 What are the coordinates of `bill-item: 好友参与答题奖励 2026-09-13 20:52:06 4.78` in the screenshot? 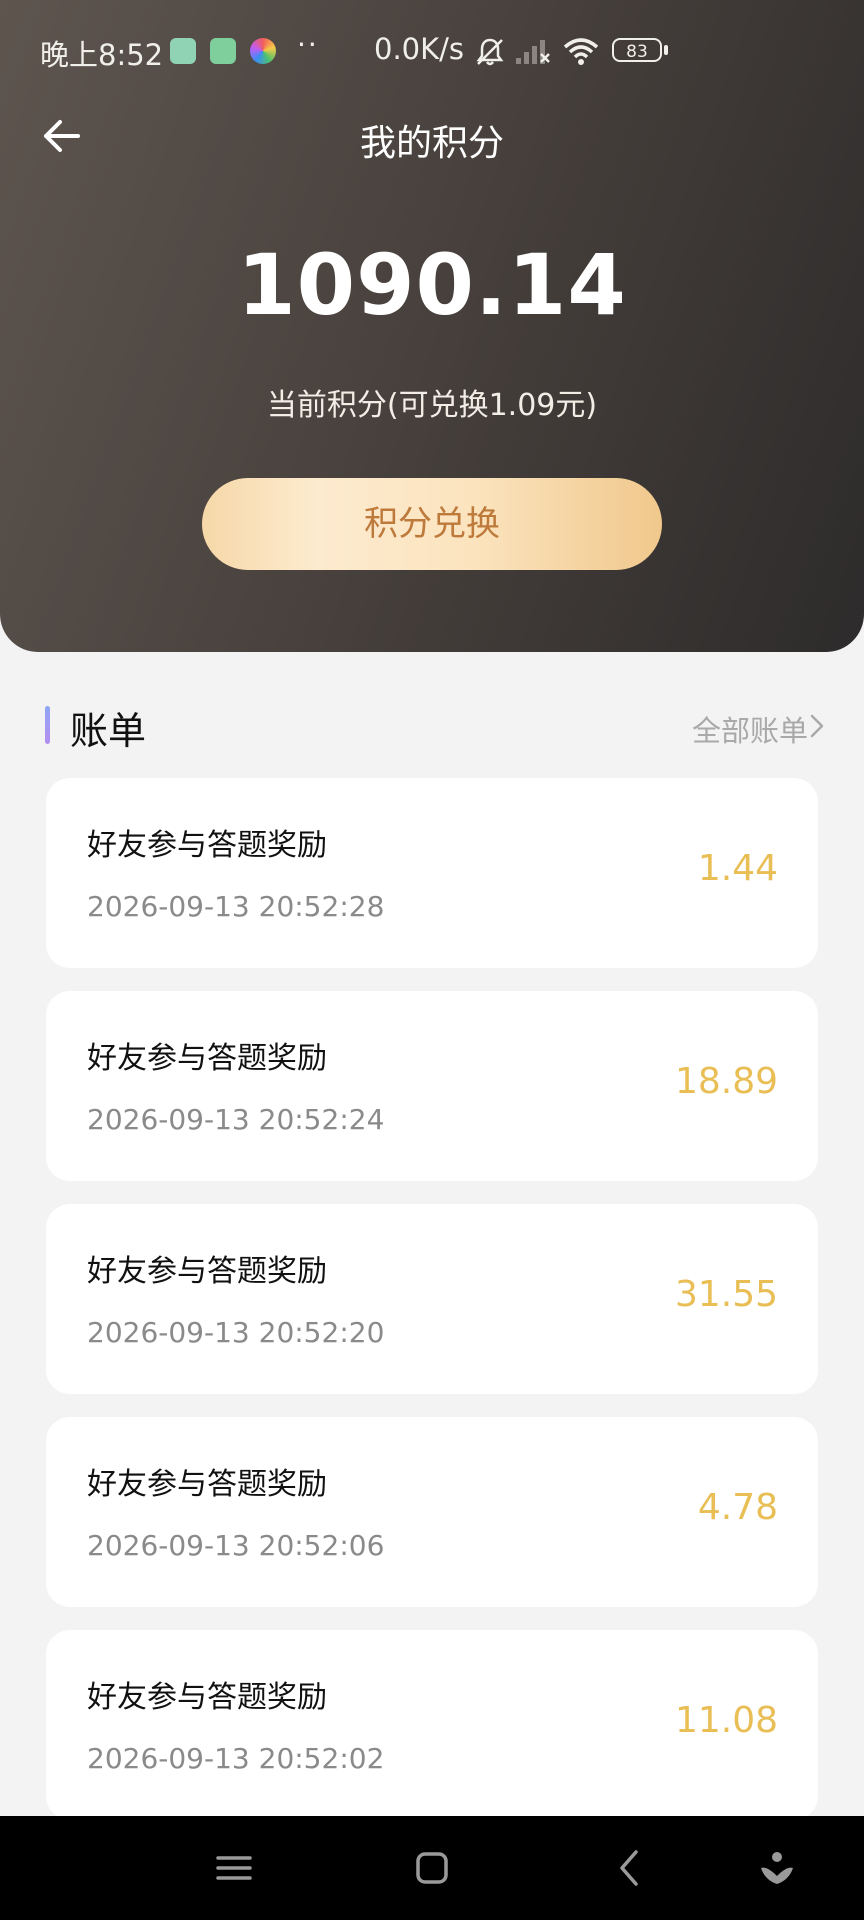 It's located at (432, 1512).